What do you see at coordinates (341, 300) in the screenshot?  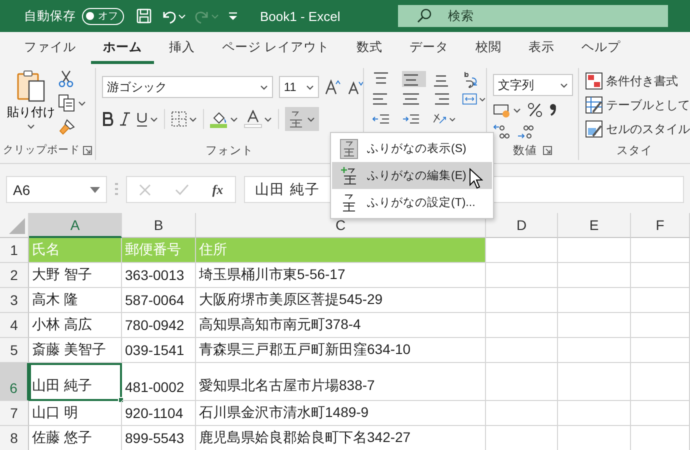 I see `table-cell: 大阪府堺市美原区菩提545-29` at bounding box center [341, 300].